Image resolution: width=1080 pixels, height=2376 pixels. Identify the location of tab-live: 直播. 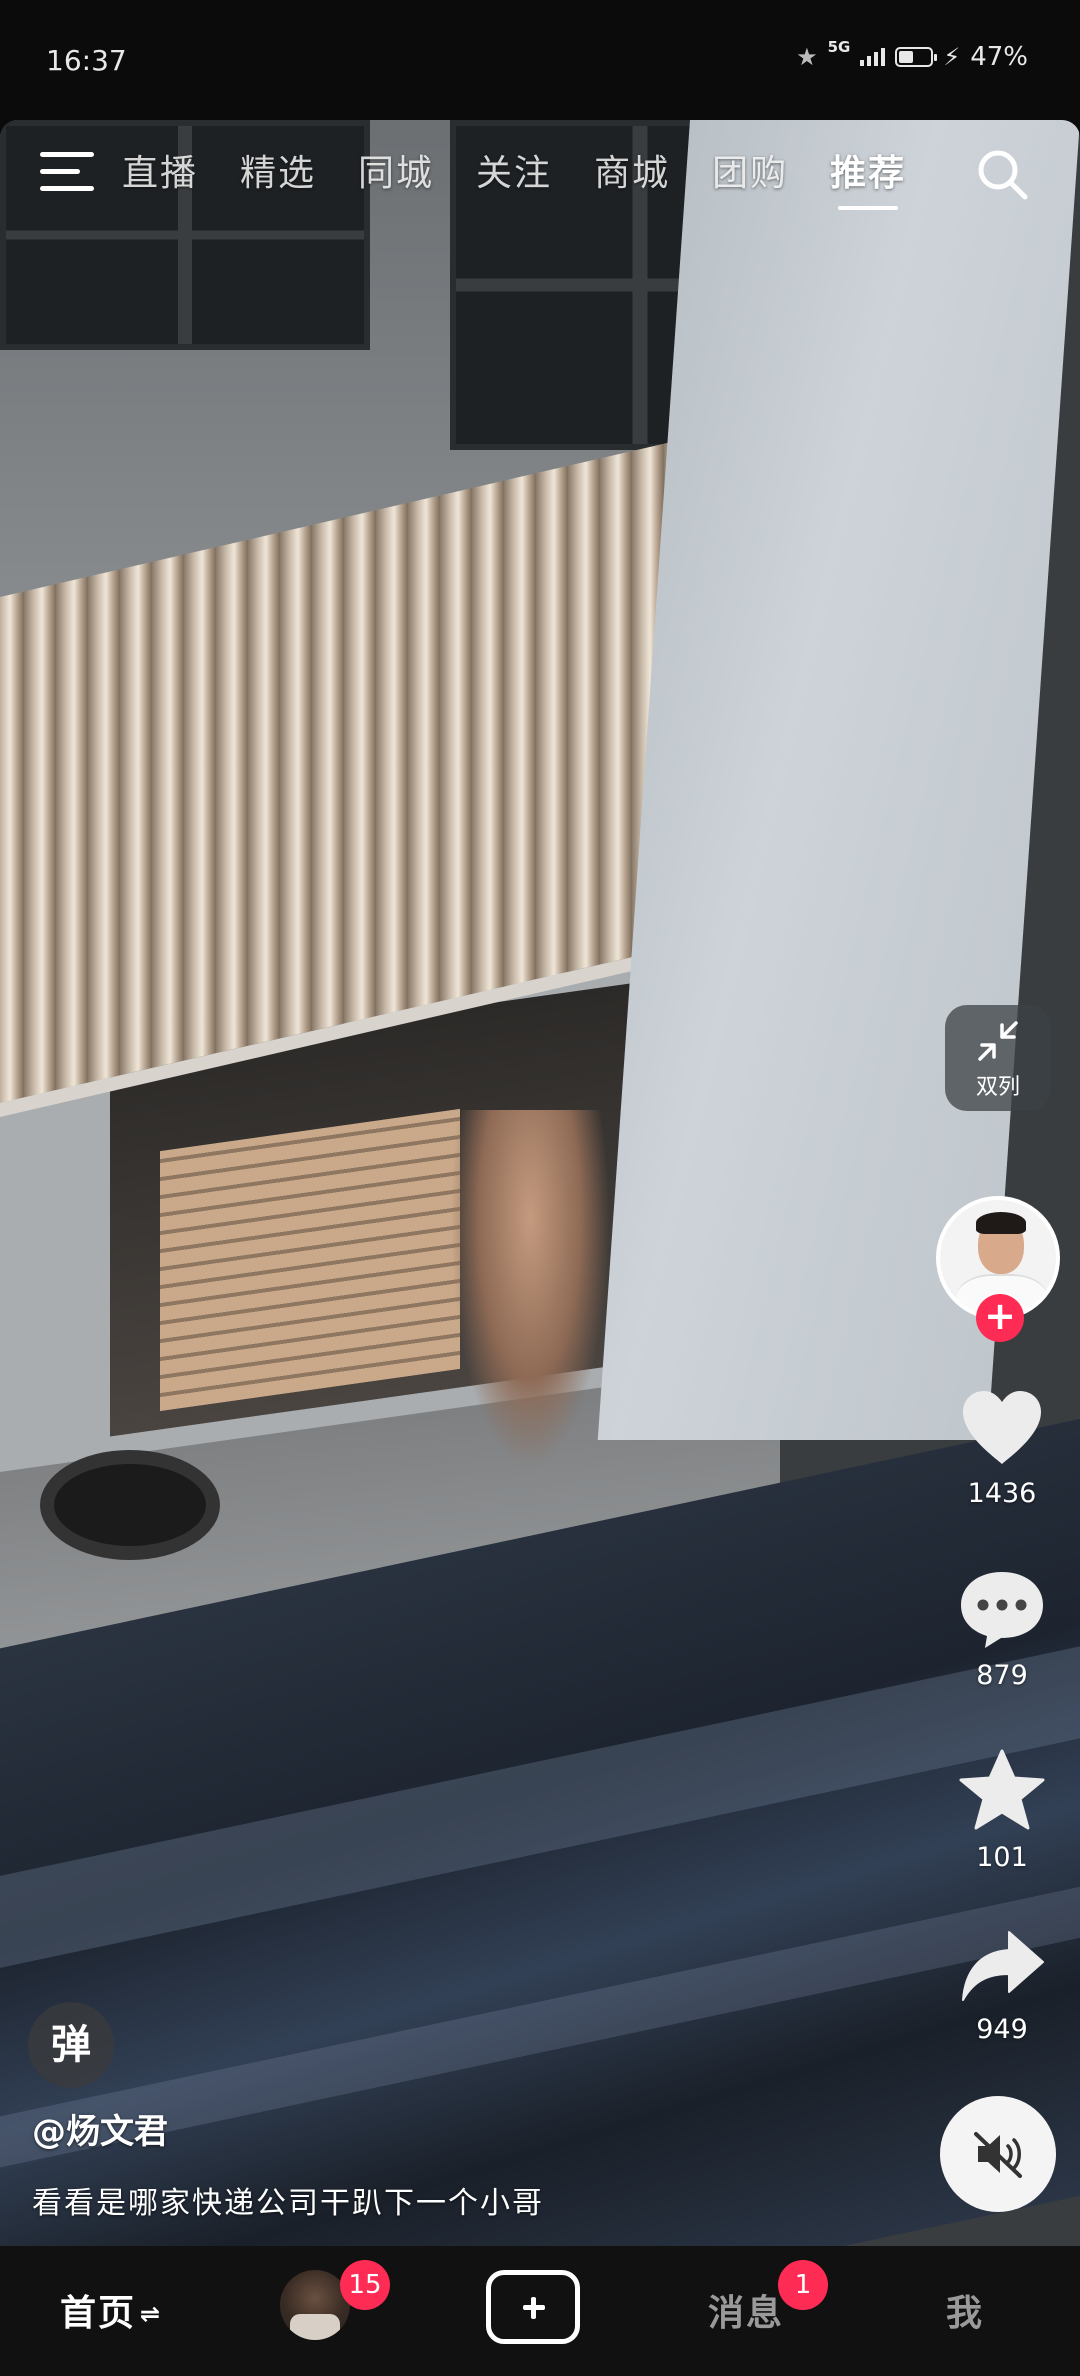
(160, 170).